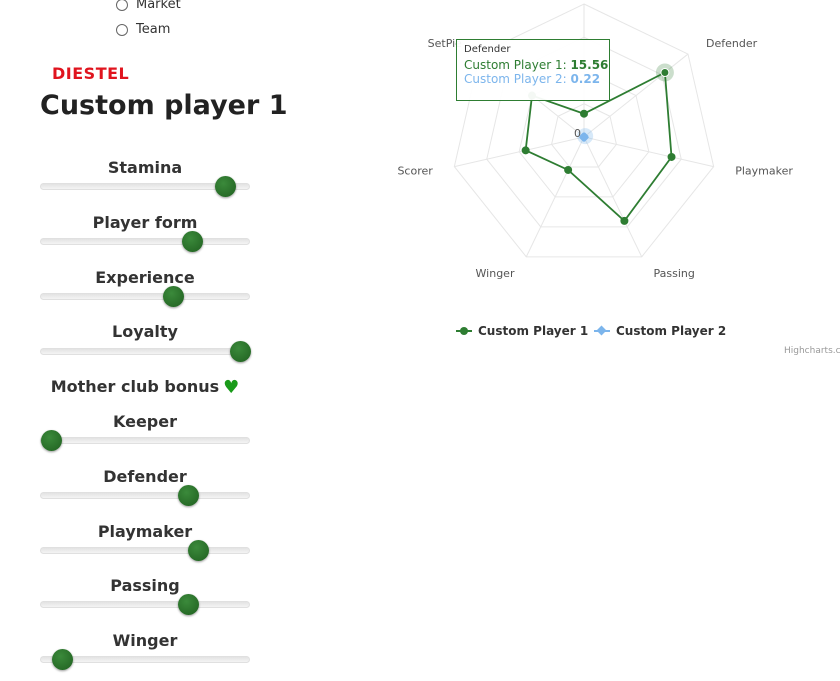  Describe the element at coordinates (671, 156) in the screenshot. I see `custom-player-1-point-playmaker` at that location.